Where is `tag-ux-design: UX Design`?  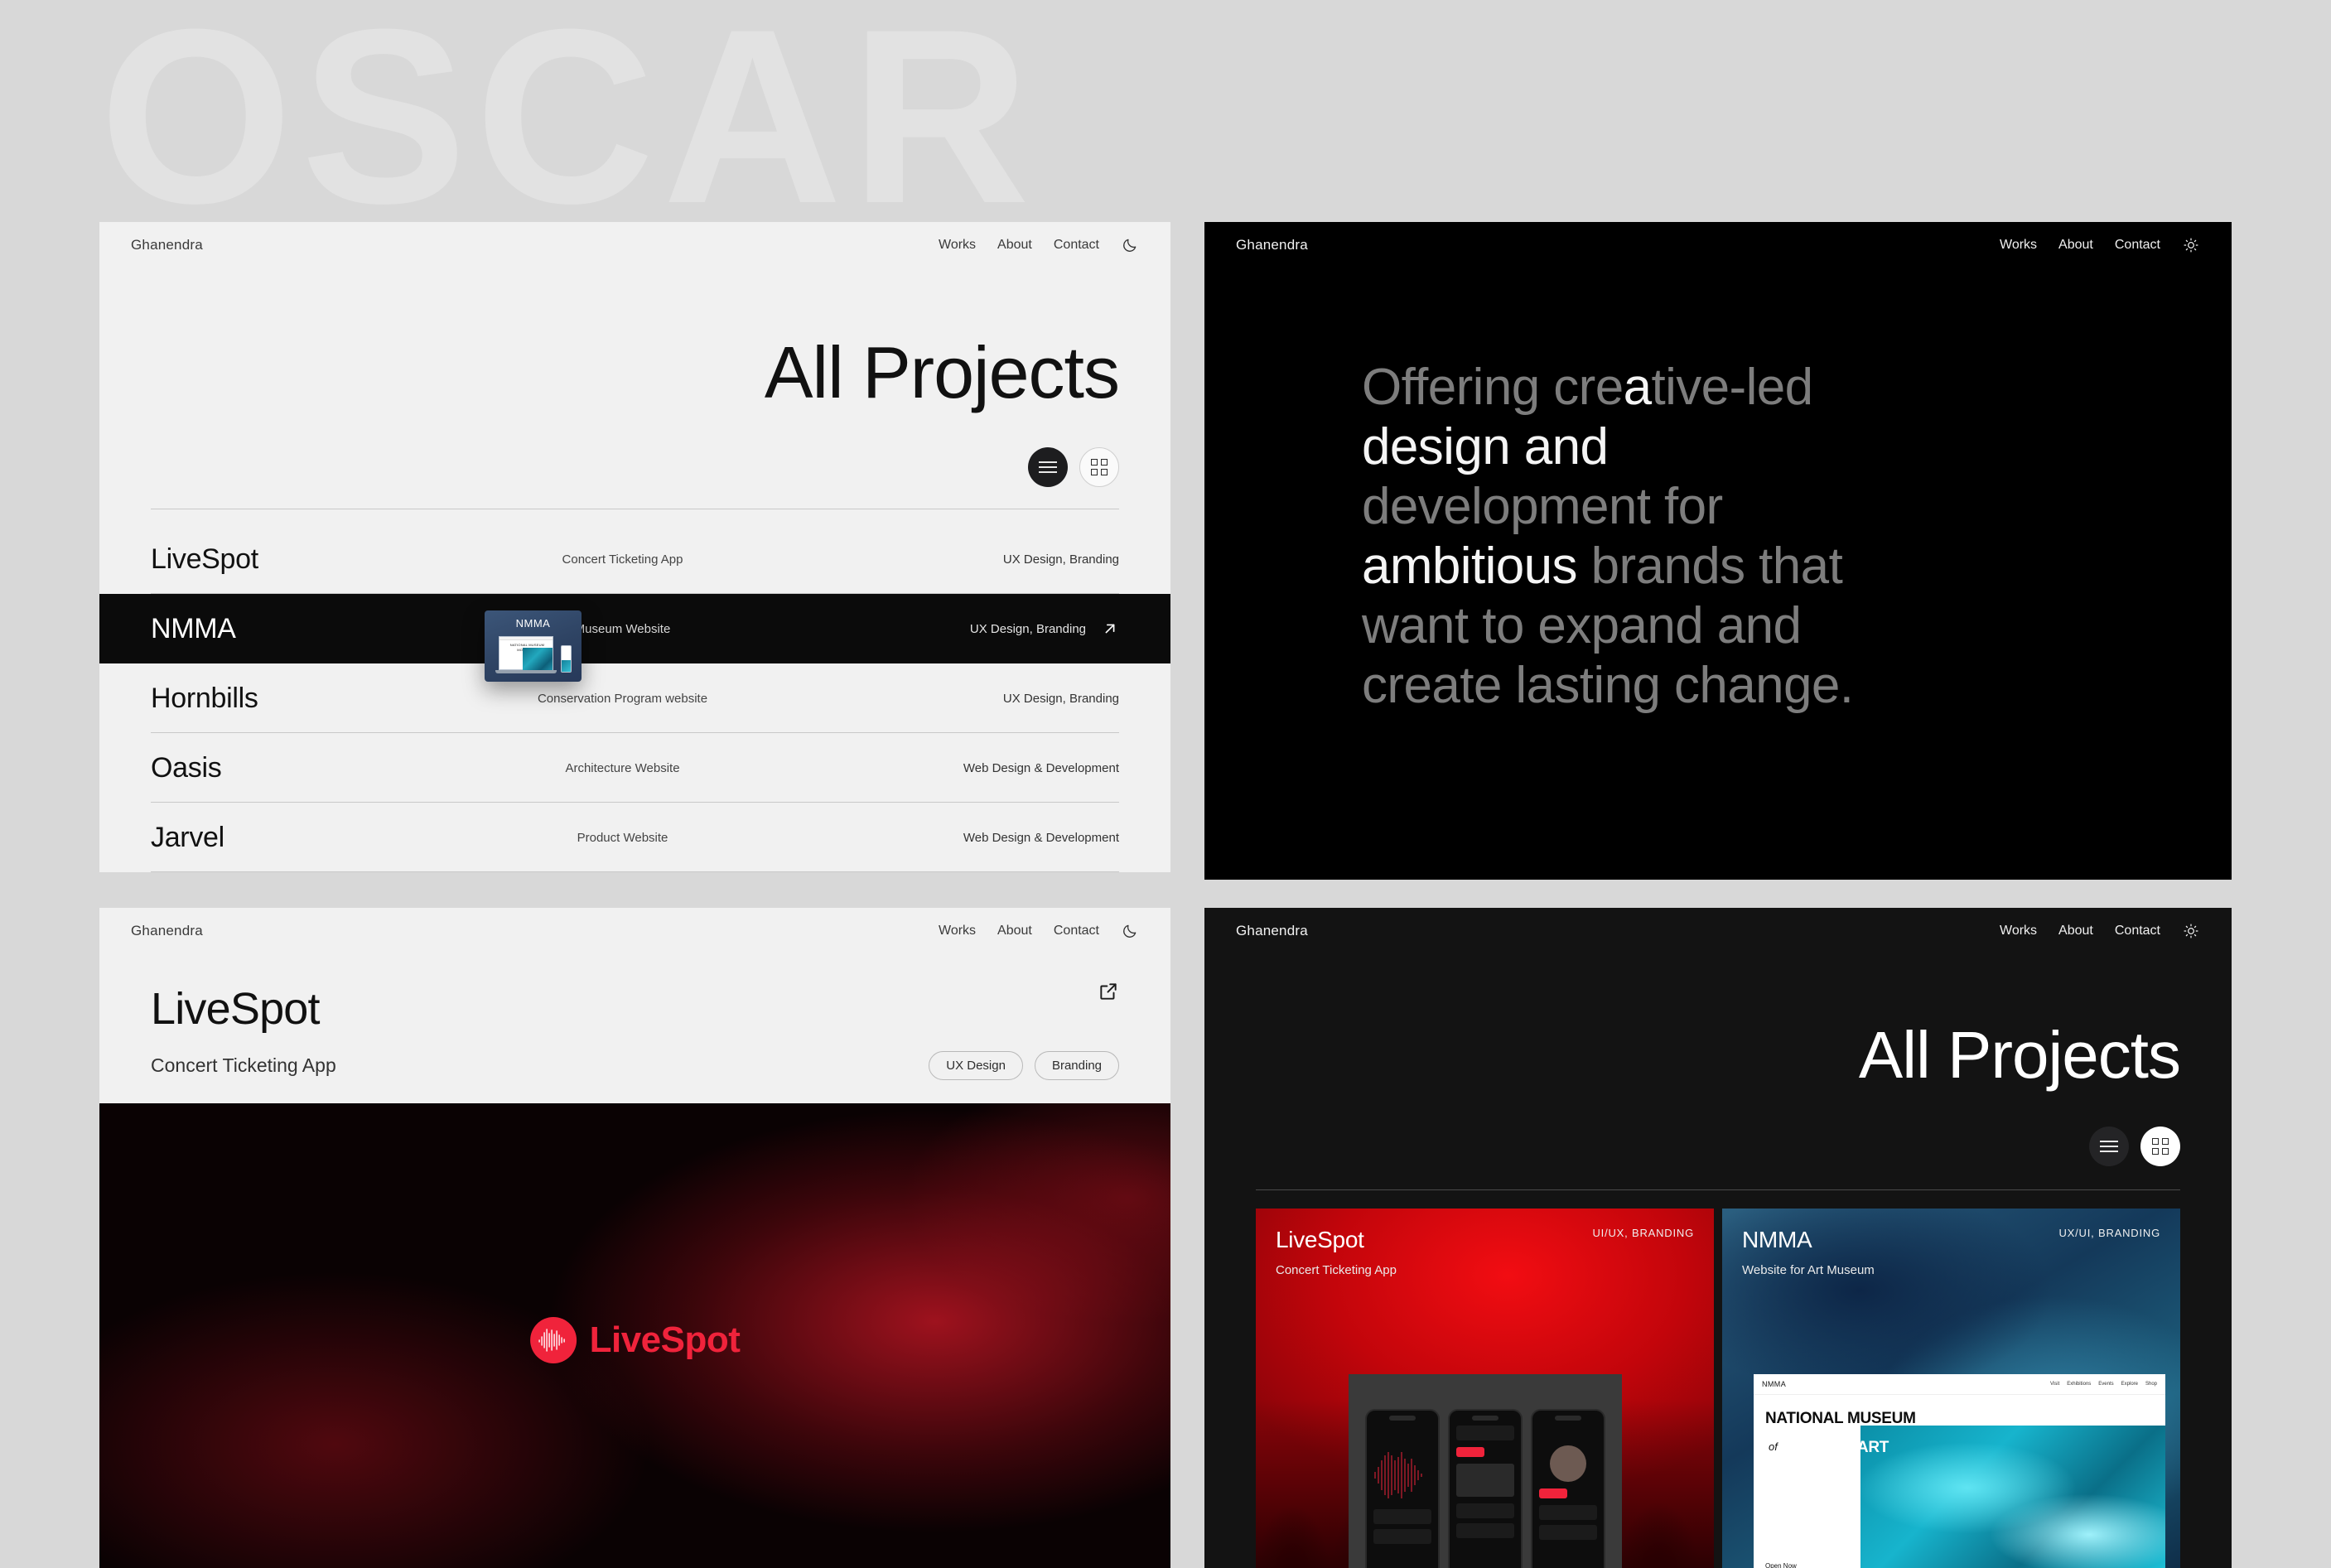 tag-ux-design: UX Design is located at coordinates (976, 1065).